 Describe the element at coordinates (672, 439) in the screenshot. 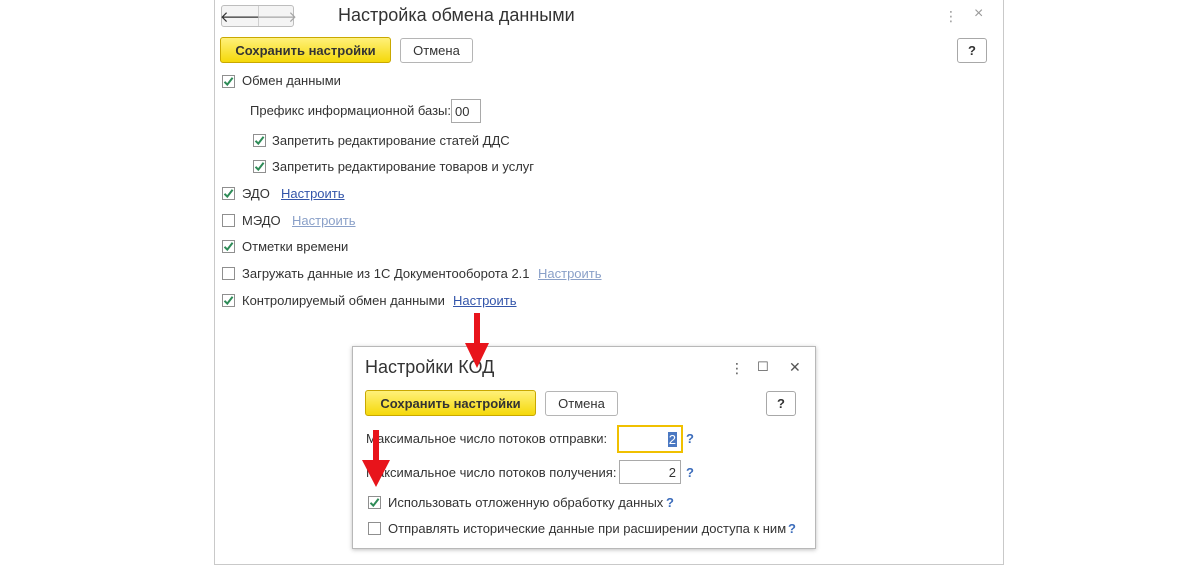

I see `send-threads-value: 2` at that location.